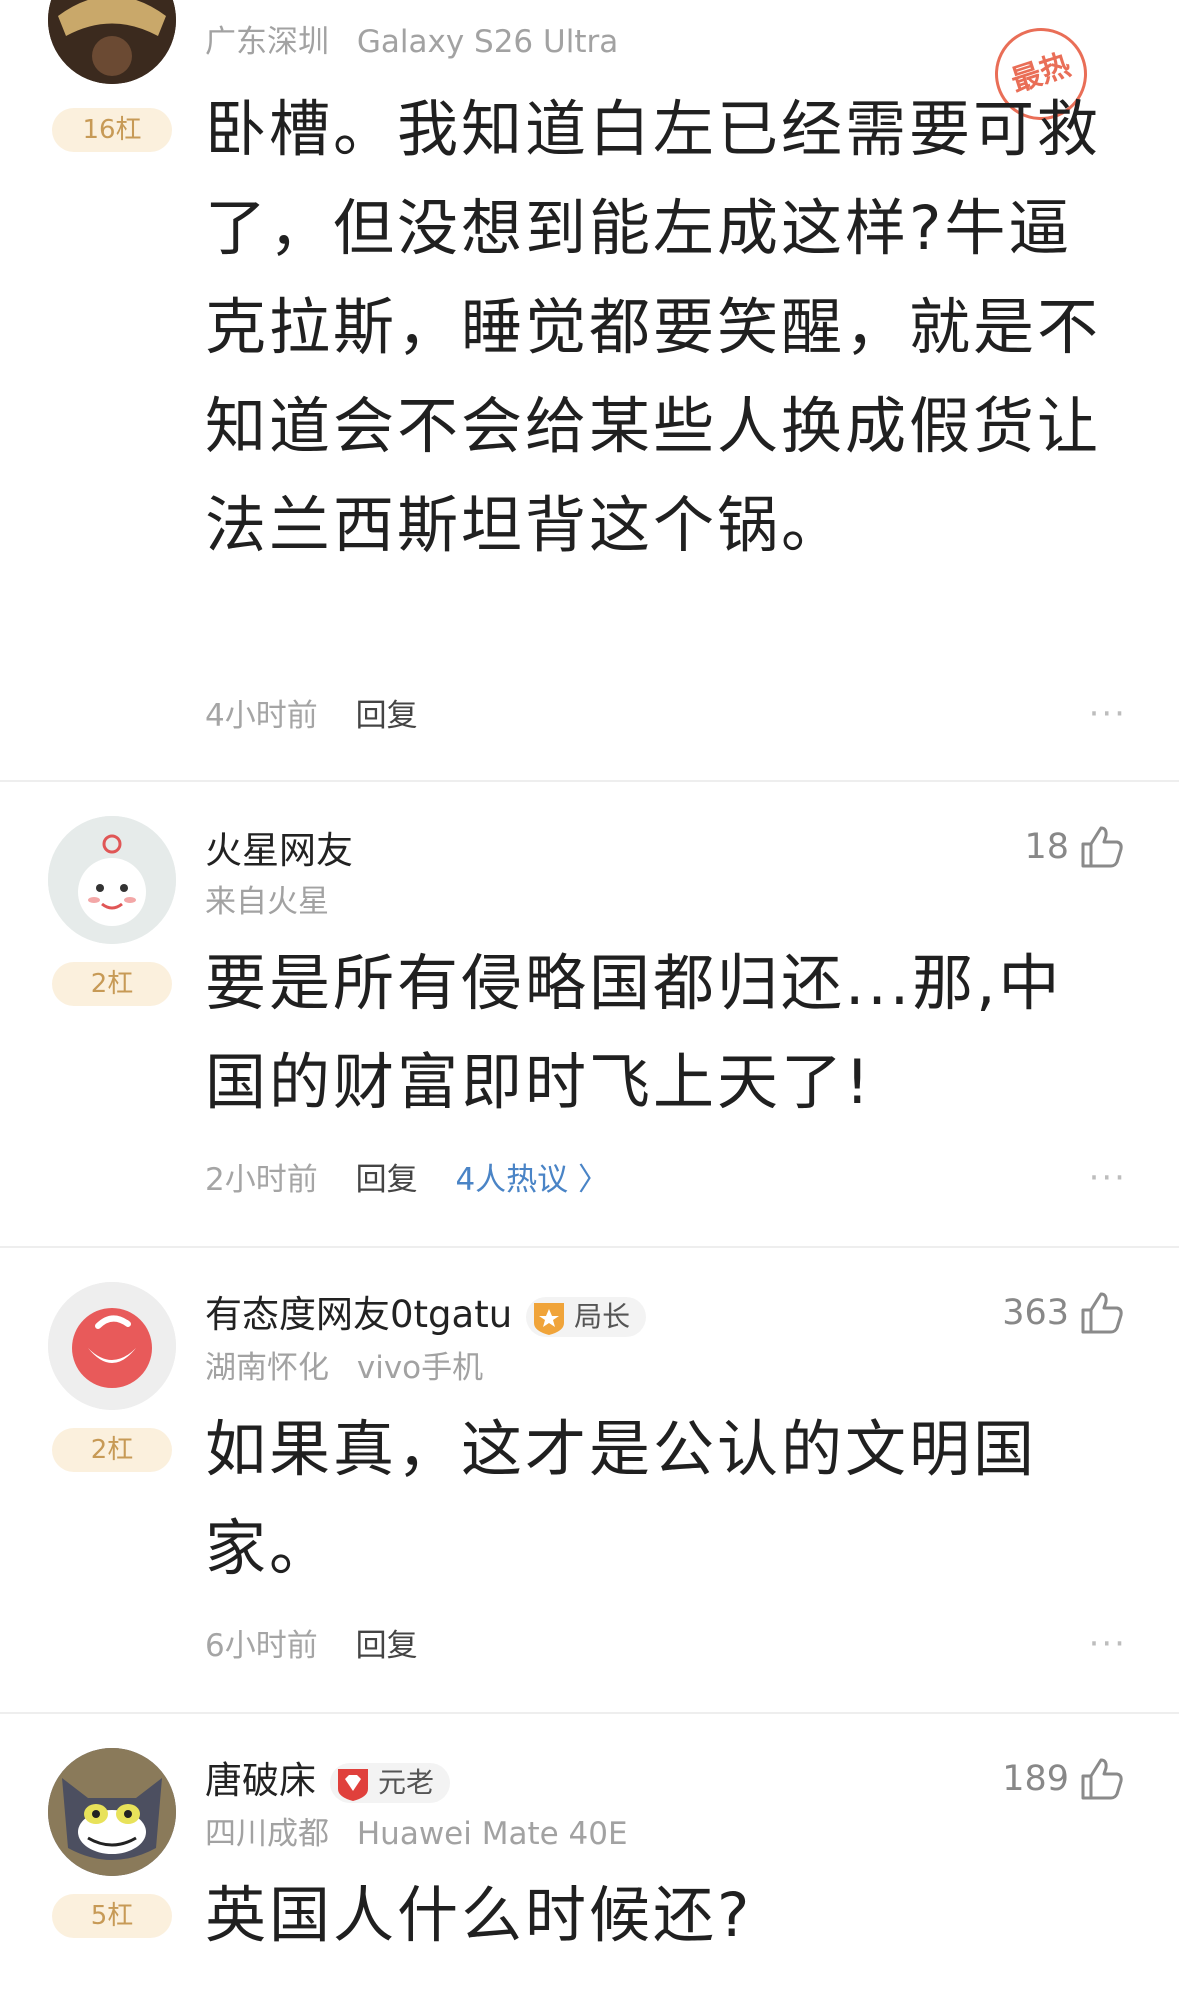 The height and width of the screenshot is (1998, 1179). I want to click on comment-meta: 湖南怀化 vivo手机, so click(344, 1368).